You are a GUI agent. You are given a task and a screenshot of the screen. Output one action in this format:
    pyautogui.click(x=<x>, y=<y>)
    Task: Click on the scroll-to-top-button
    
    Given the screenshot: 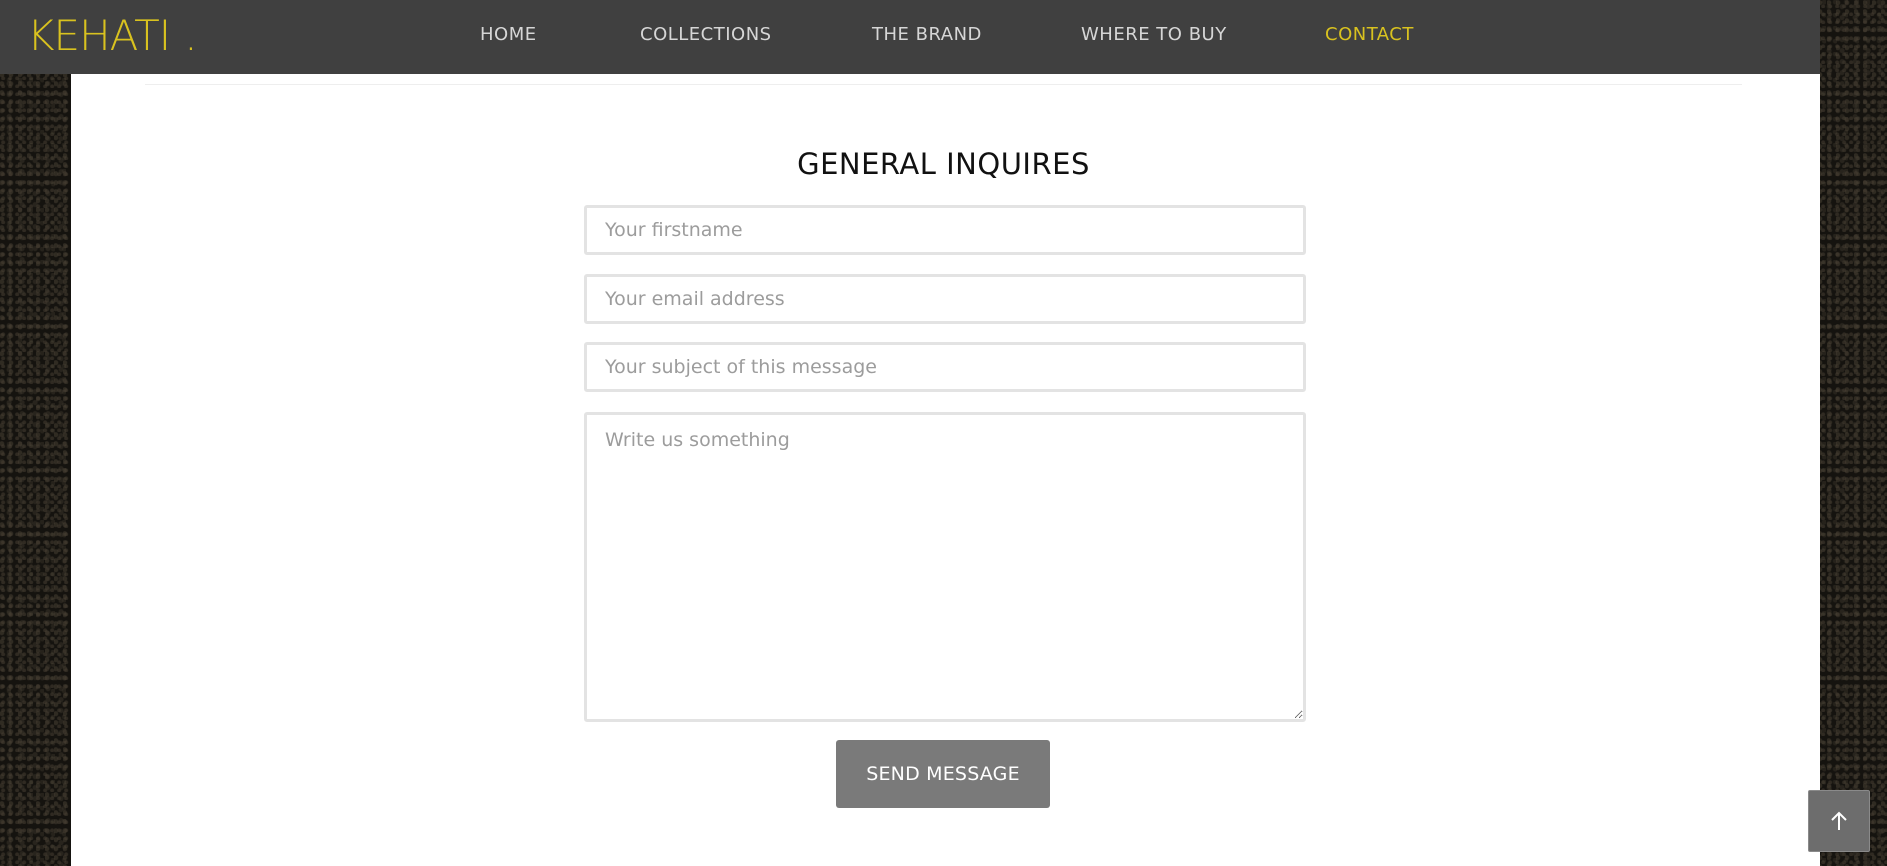 What is the action you would take?
    pyautogui.click(x=1839, y=821)
    